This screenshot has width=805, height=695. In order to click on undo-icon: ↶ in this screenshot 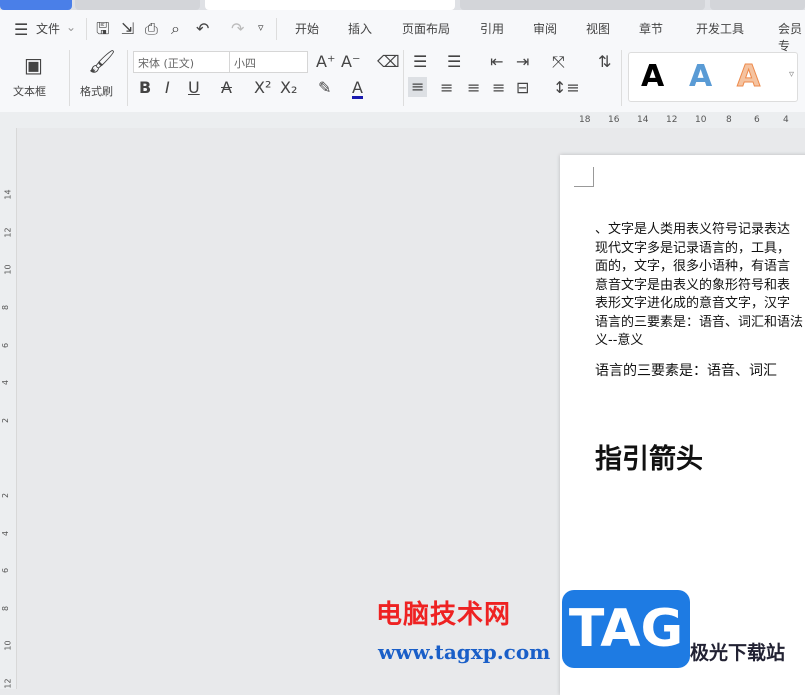, I will do `click(202, 29)`.